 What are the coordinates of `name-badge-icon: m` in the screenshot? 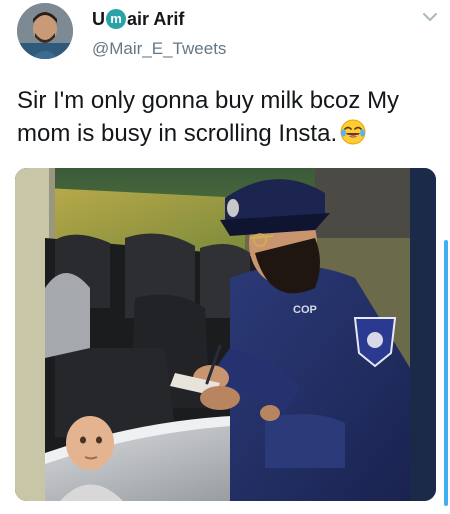 It's located at (116, 19).